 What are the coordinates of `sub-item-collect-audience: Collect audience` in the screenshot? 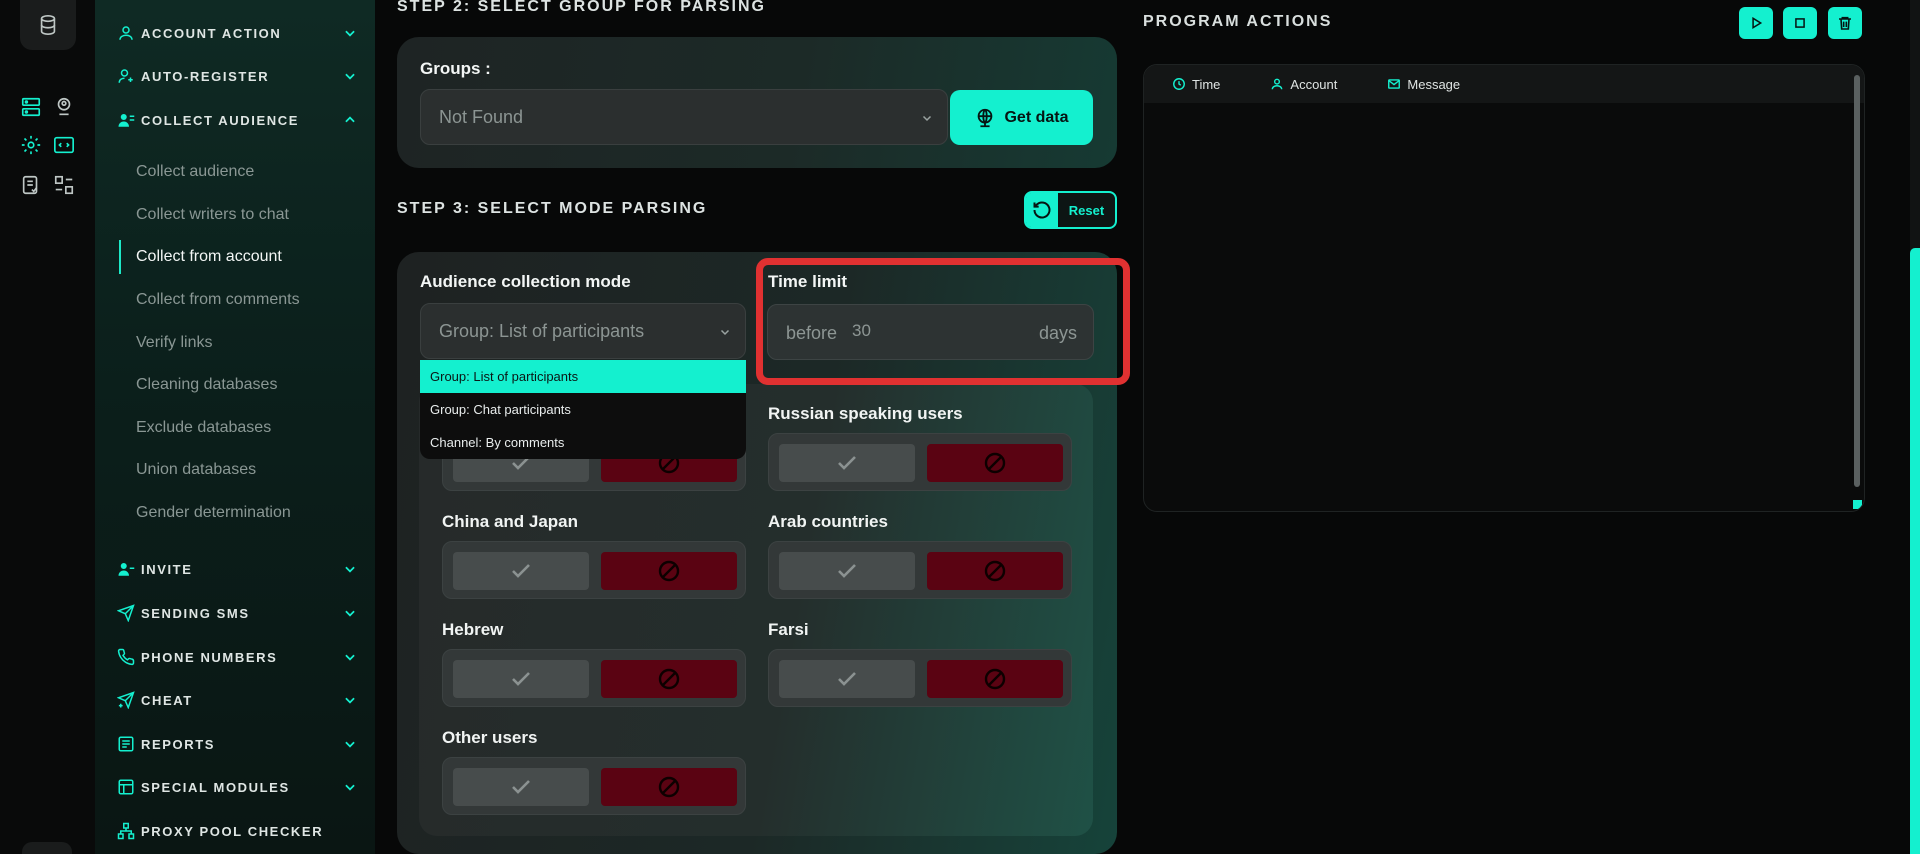 It's located at (195, 172).